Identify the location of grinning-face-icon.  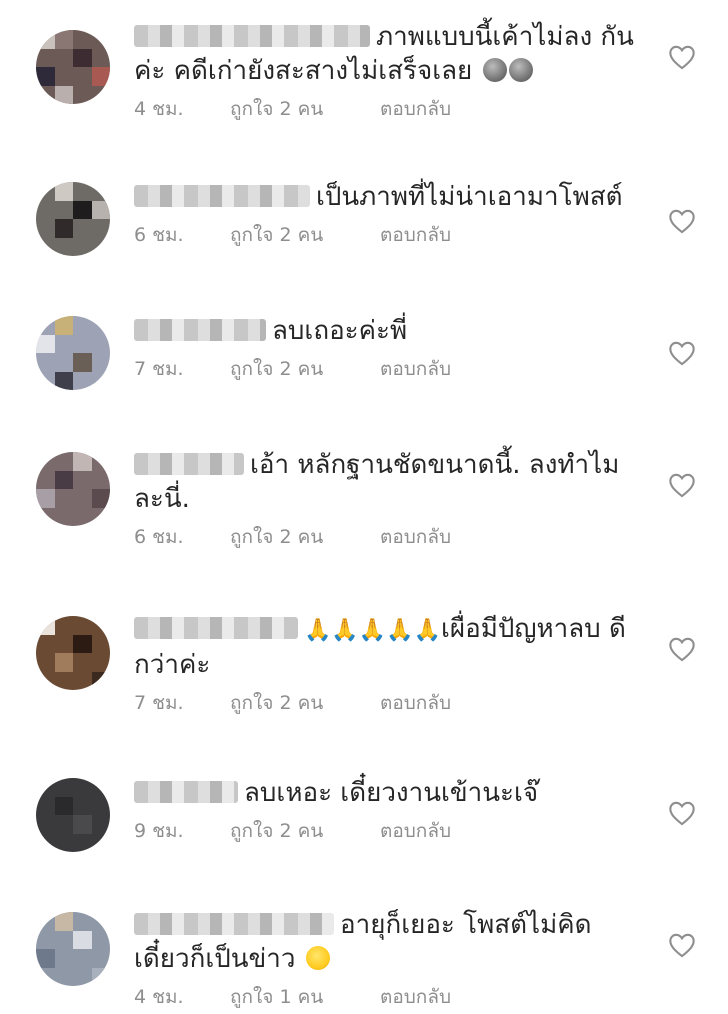
(317, 958).